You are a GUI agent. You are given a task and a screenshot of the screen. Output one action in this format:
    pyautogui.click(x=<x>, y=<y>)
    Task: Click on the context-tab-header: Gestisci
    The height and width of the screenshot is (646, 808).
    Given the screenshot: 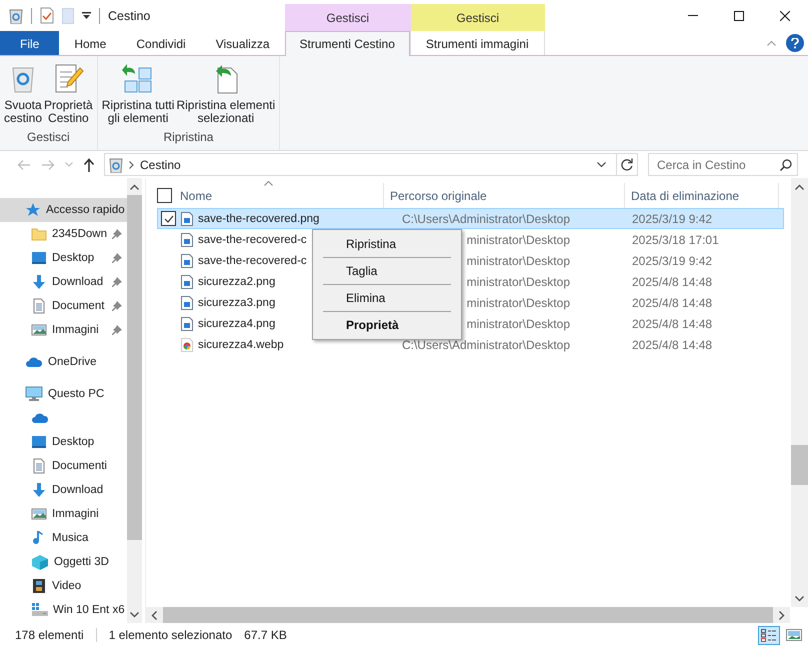 What is the action you would take?
    pyautogui.click(x=347, y=17)
    